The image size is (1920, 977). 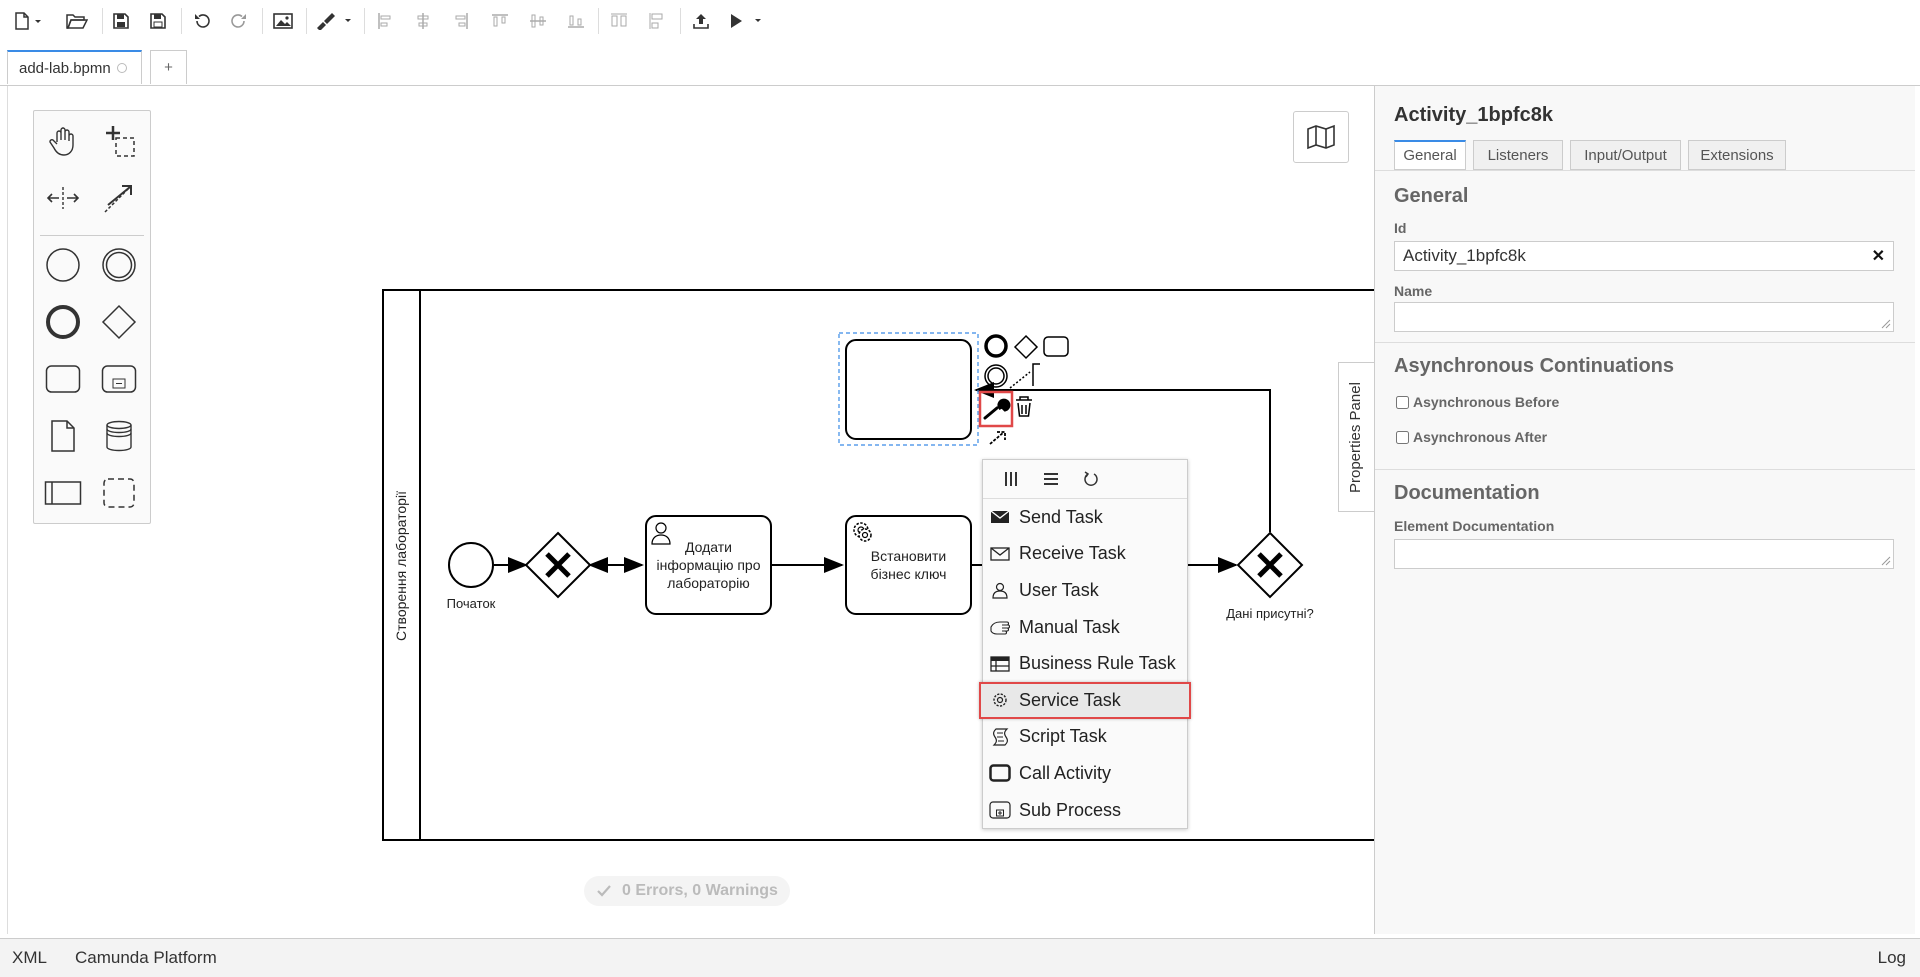 I want to click on async-heading: Asynchronous Continuations, so click(x=1534, y=366).